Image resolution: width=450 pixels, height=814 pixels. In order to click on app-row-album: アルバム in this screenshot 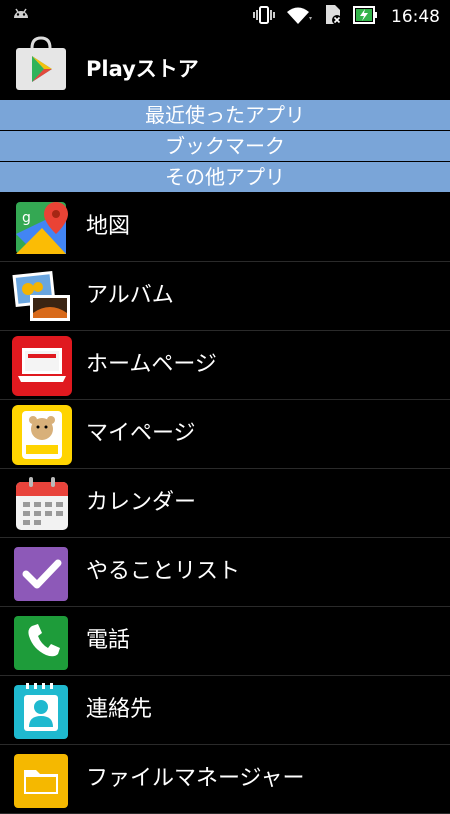, I will do `click(225, 296)`.